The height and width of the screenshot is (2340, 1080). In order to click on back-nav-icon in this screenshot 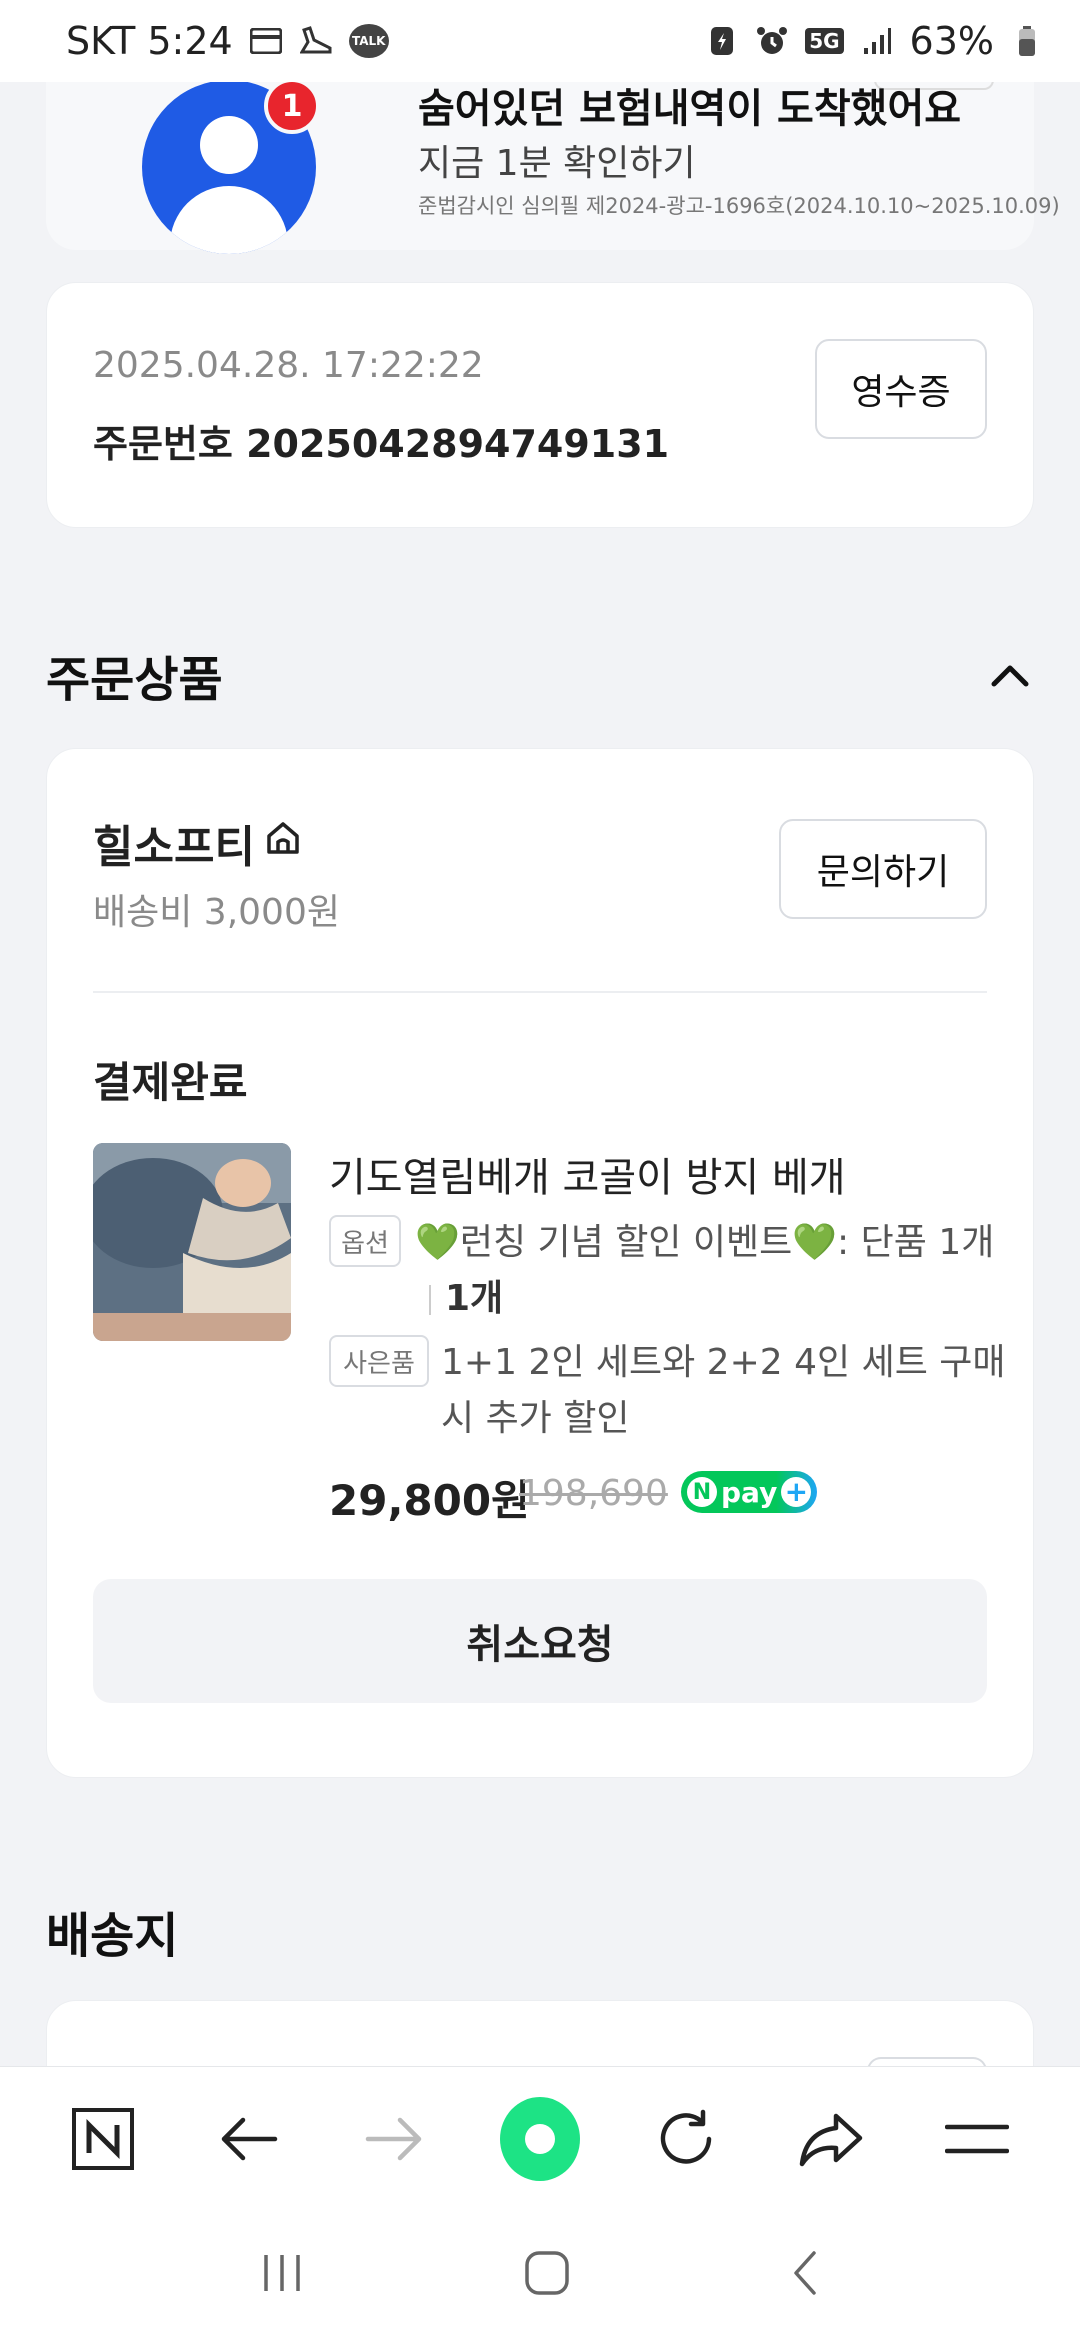, I will do `click(805, 2275)`.